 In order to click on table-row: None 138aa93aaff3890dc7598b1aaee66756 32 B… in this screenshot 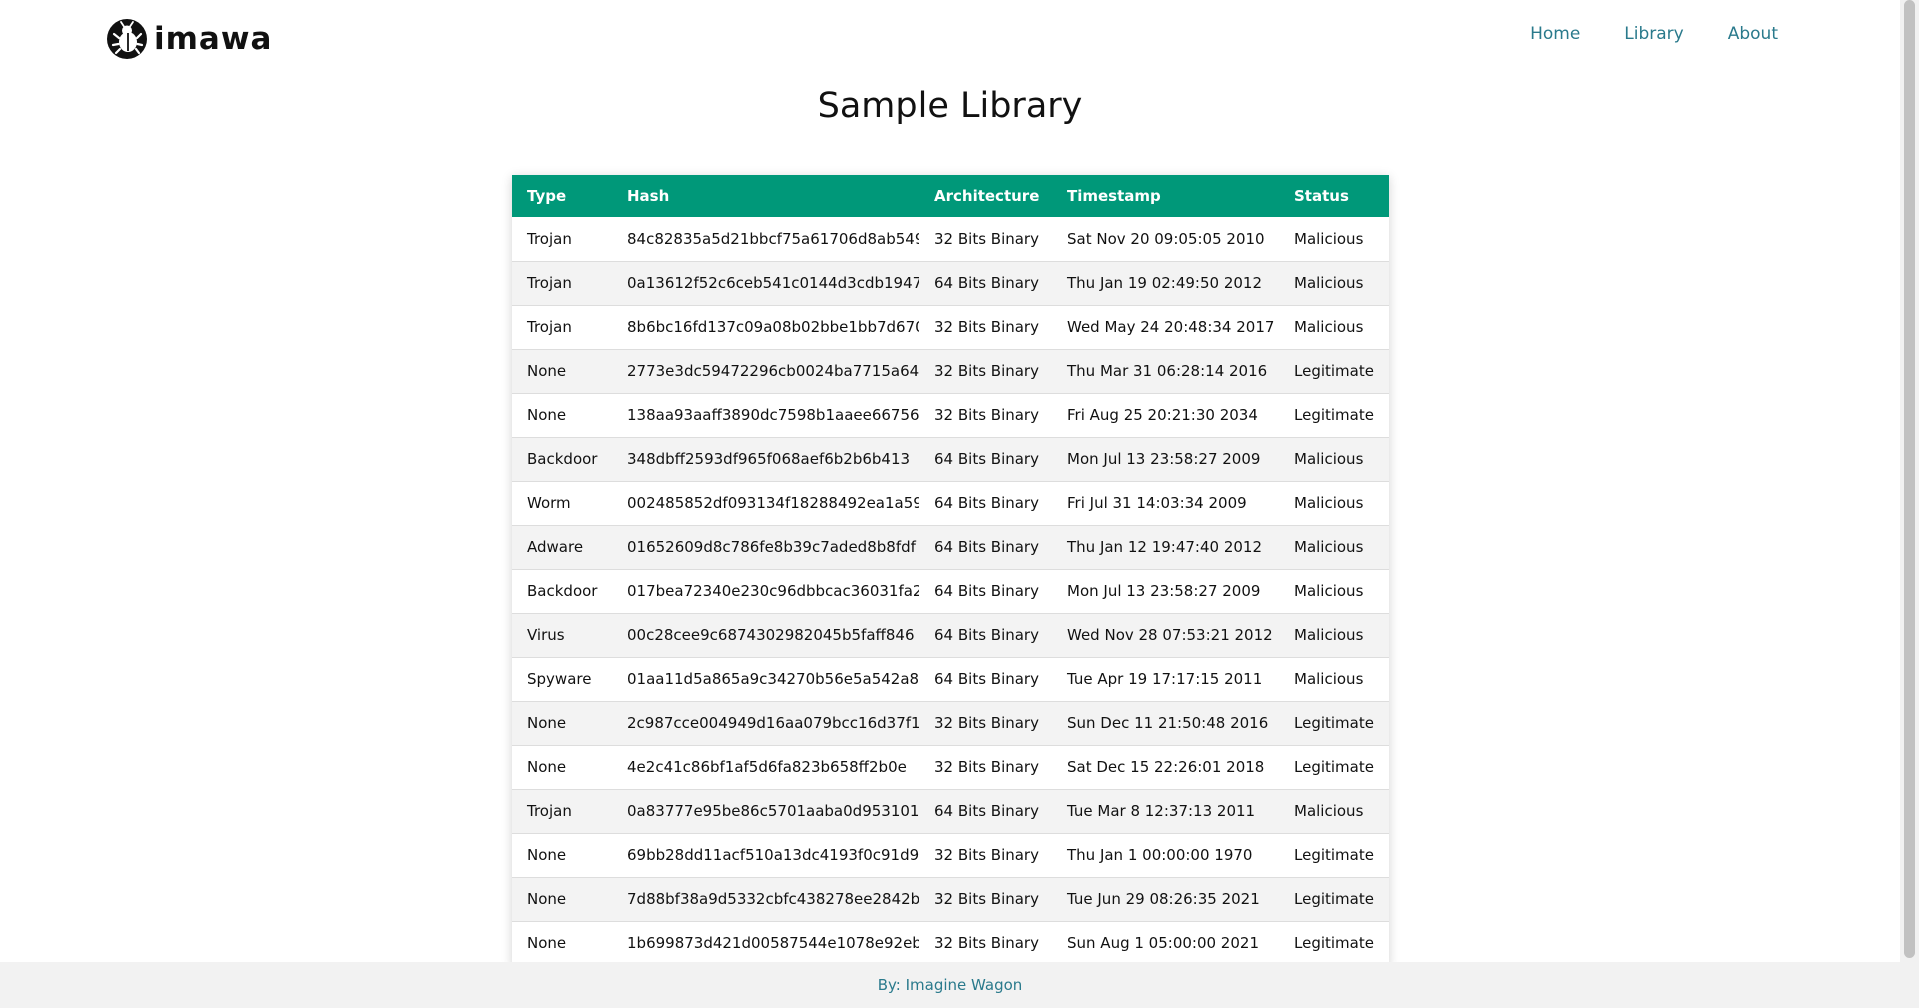, I will do `click(950, 415)`.